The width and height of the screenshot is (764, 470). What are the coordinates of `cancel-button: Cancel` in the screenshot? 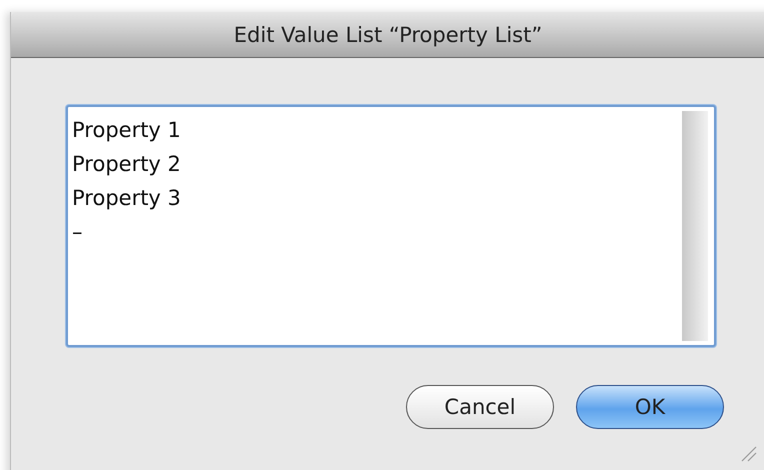 It's located at (480, 407).